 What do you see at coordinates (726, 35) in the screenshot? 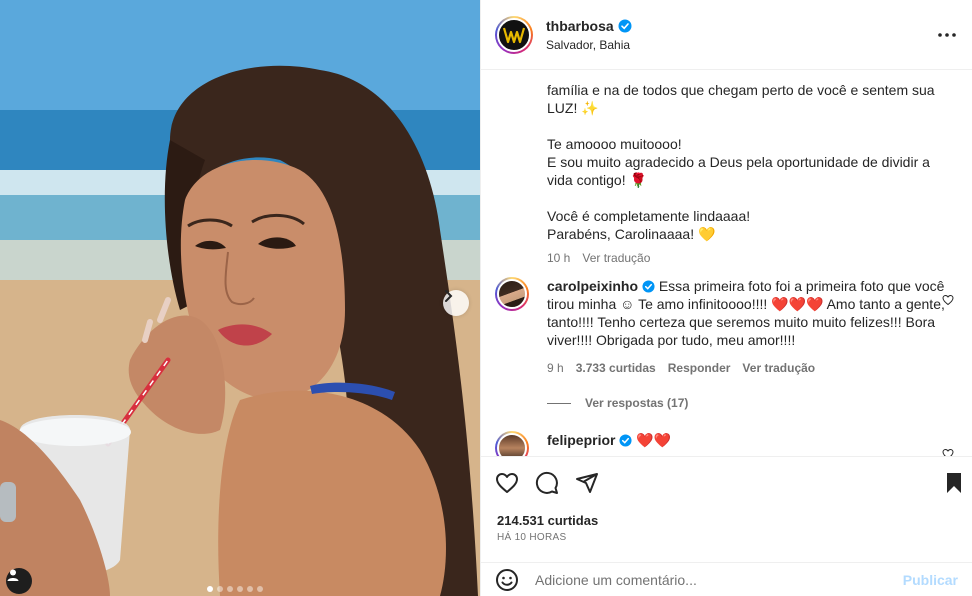
I see `post-header: thbarbosa Salvador, Bahia` at bounding box center [726, 35].